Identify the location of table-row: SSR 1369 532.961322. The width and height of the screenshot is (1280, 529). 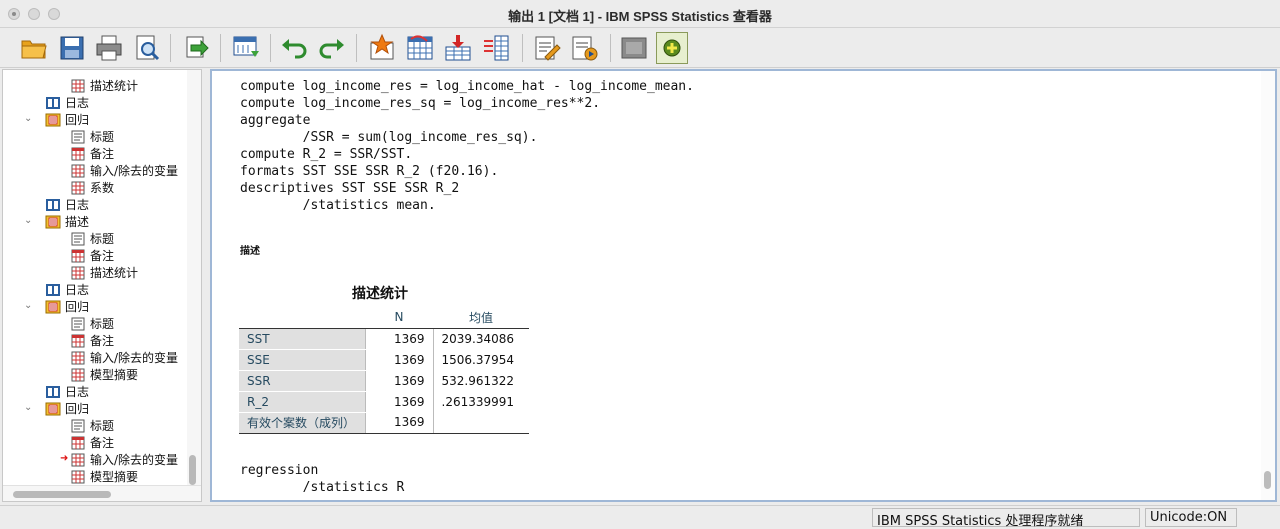
(384, 381).